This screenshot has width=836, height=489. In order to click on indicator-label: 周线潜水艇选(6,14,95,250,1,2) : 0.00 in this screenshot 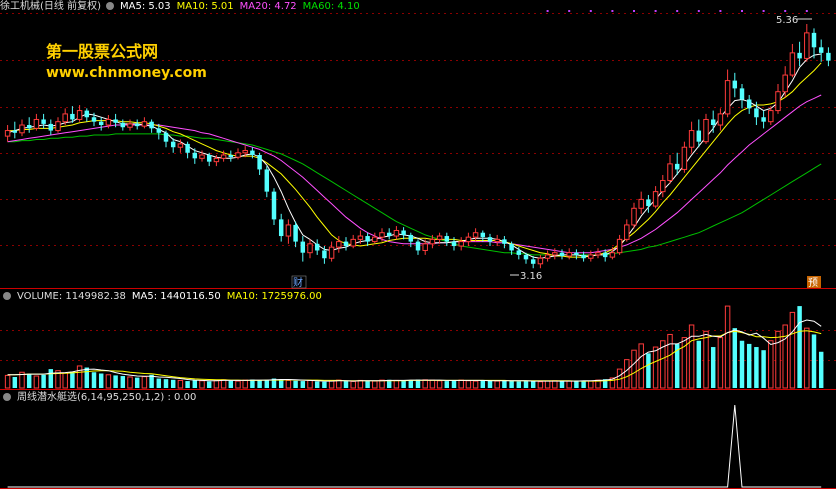, I will do `click(107, 397)`.